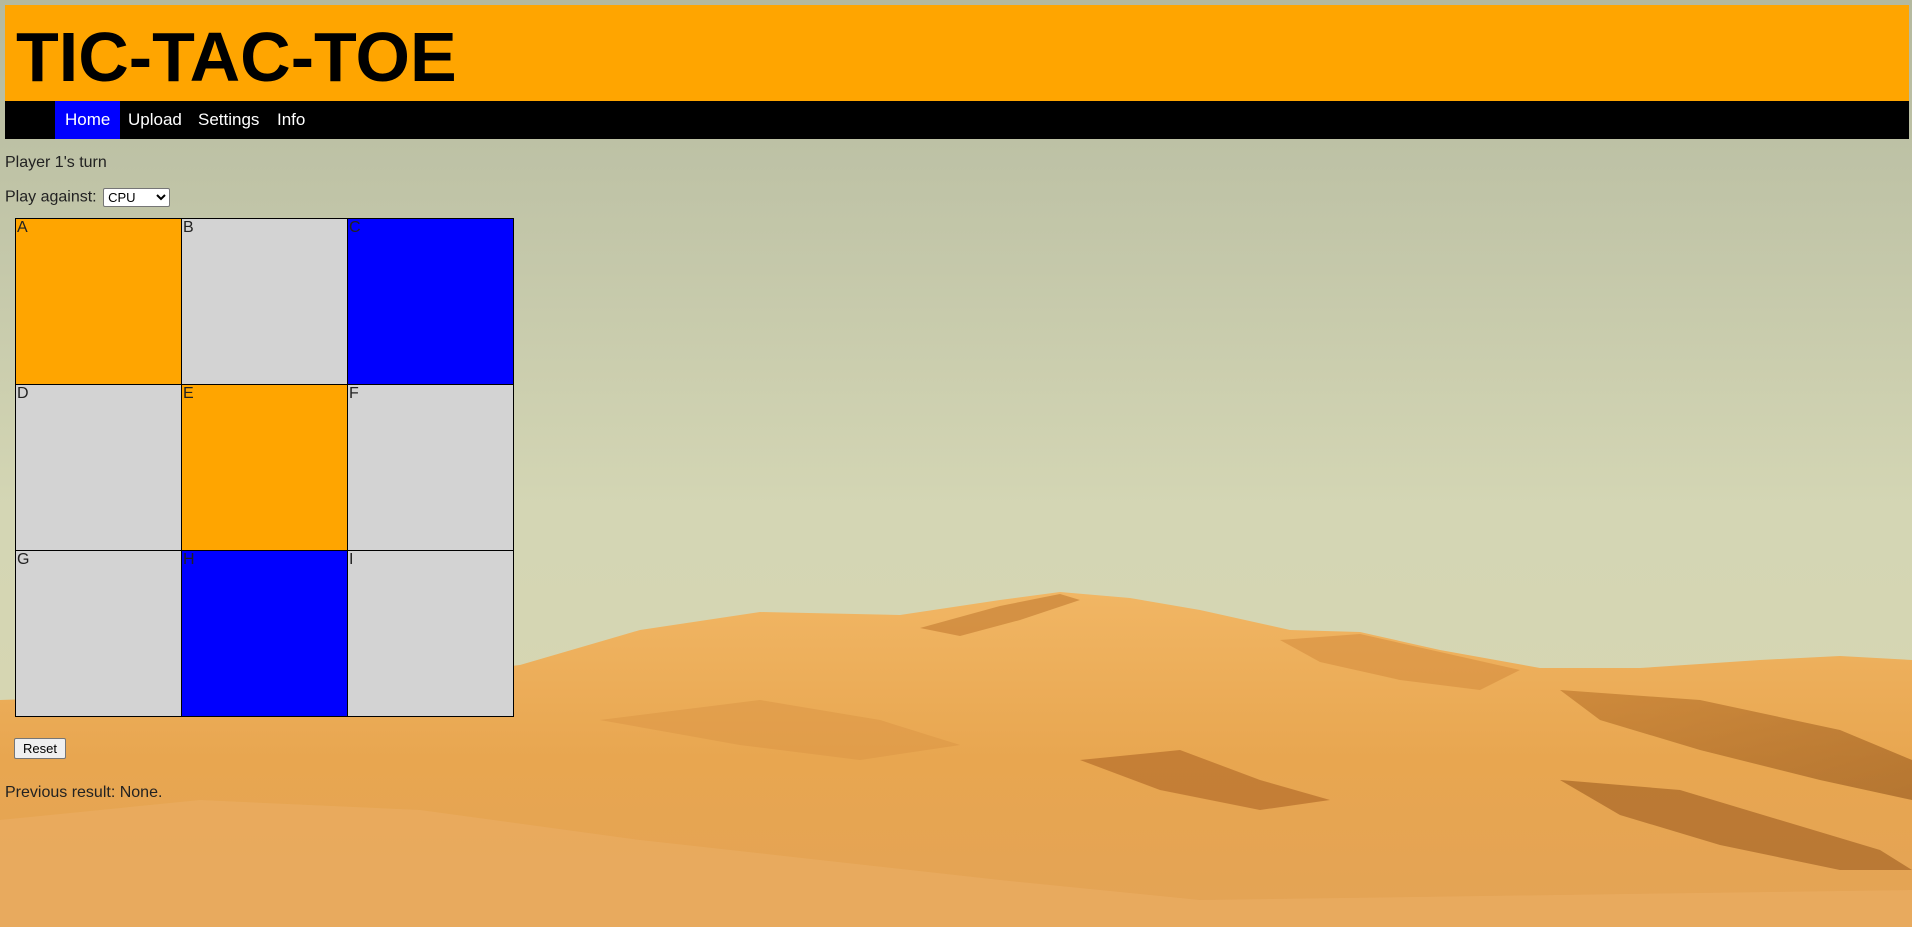  Describe the element at coordinates (189, 559) in the screenshot. I see `cell-label: H` at that location.